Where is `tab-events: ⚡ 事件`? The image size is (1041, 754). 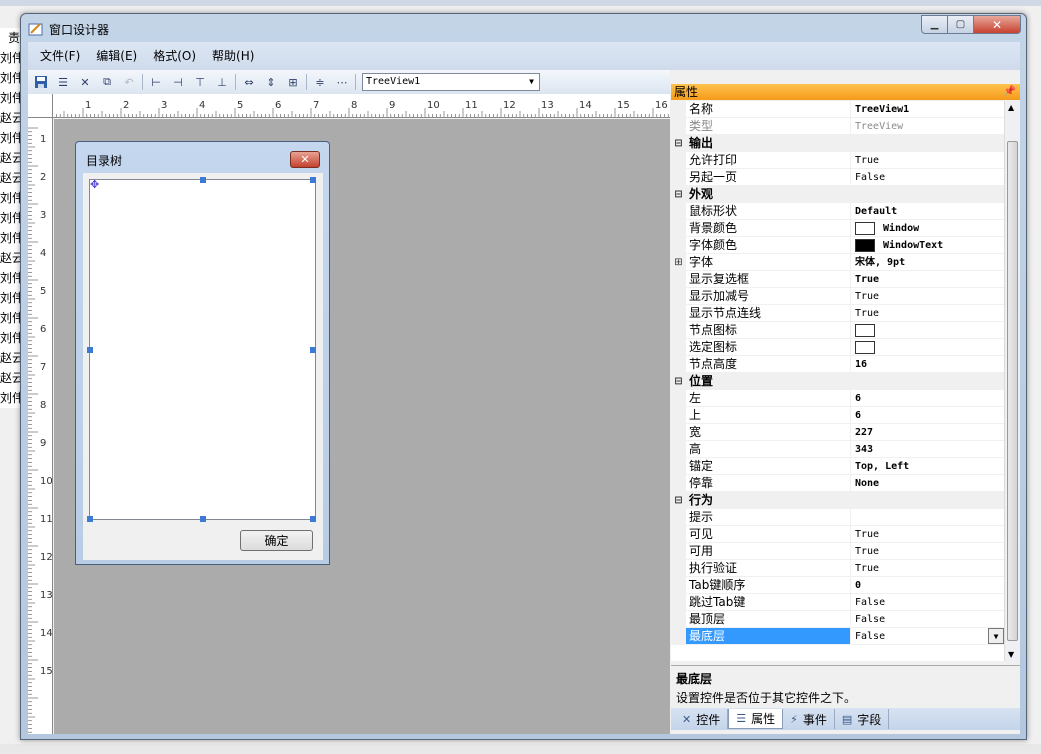 tab-events: ⚡ 事件 is located at coordinates (809, 719).